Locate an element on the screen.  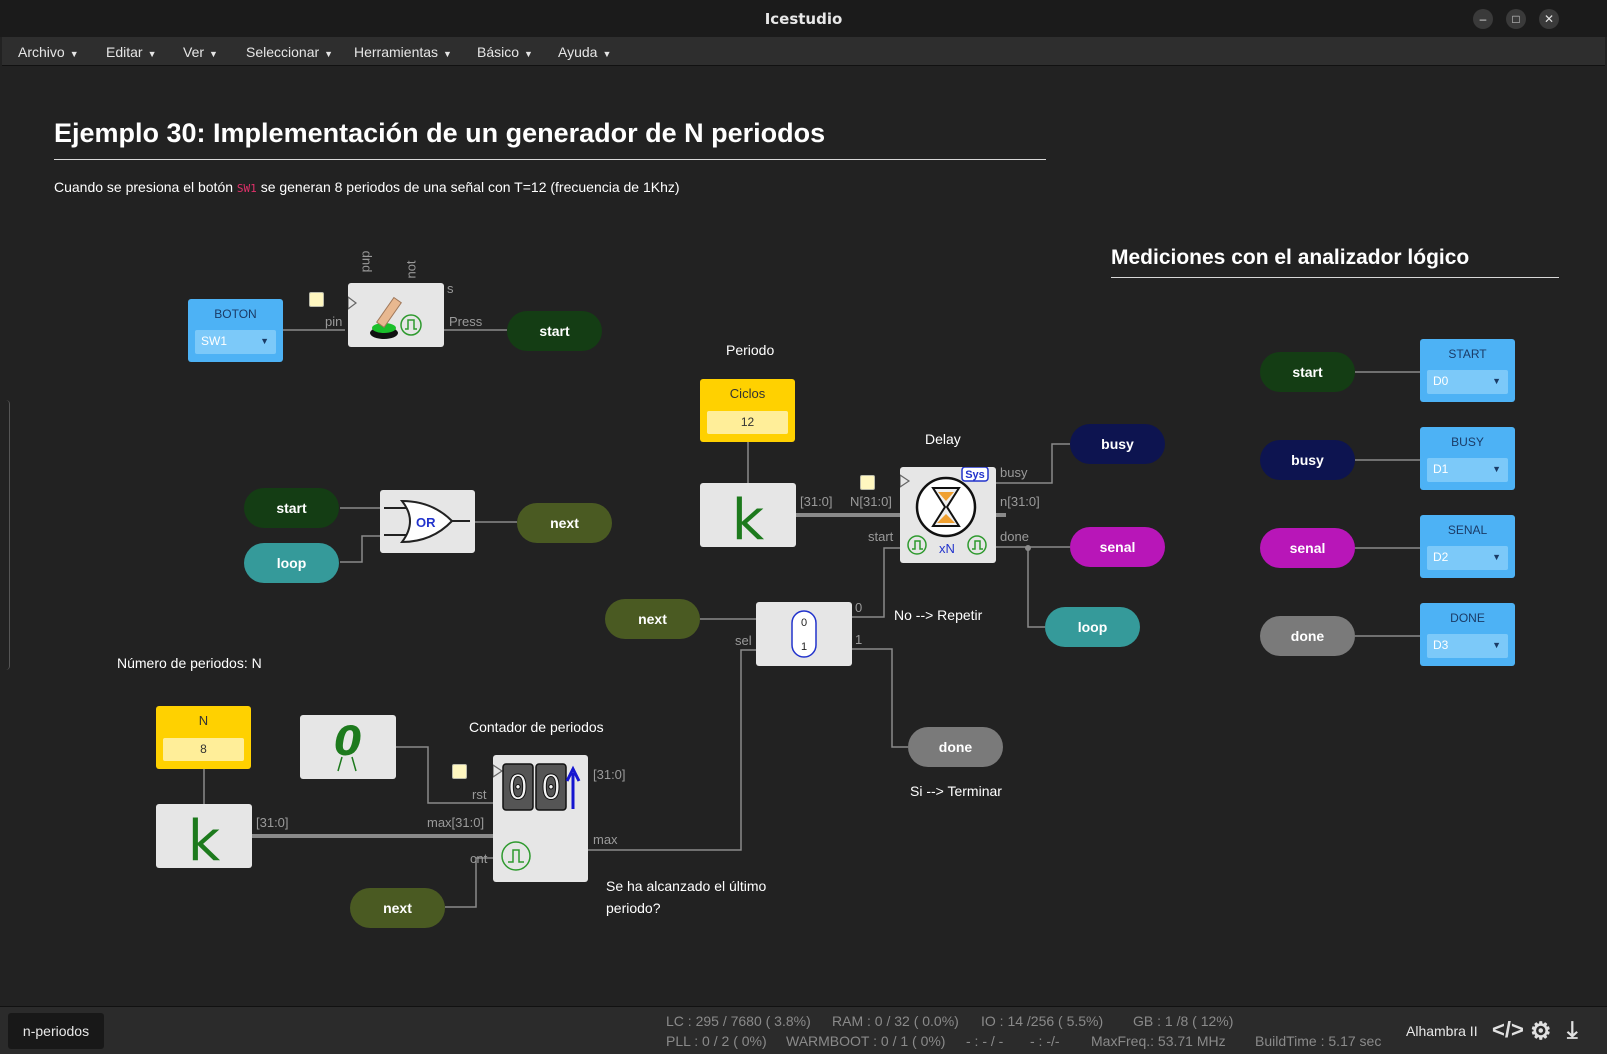
note-numero-periodos: Número de periodos: N is located at coordinates (189, 663).